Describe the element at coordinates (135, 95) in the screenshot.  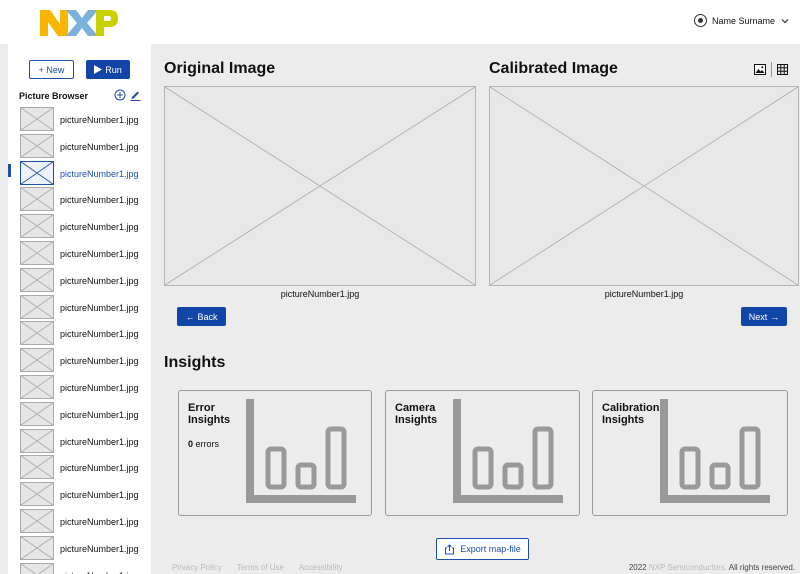
I see `edit-icon` at that location.